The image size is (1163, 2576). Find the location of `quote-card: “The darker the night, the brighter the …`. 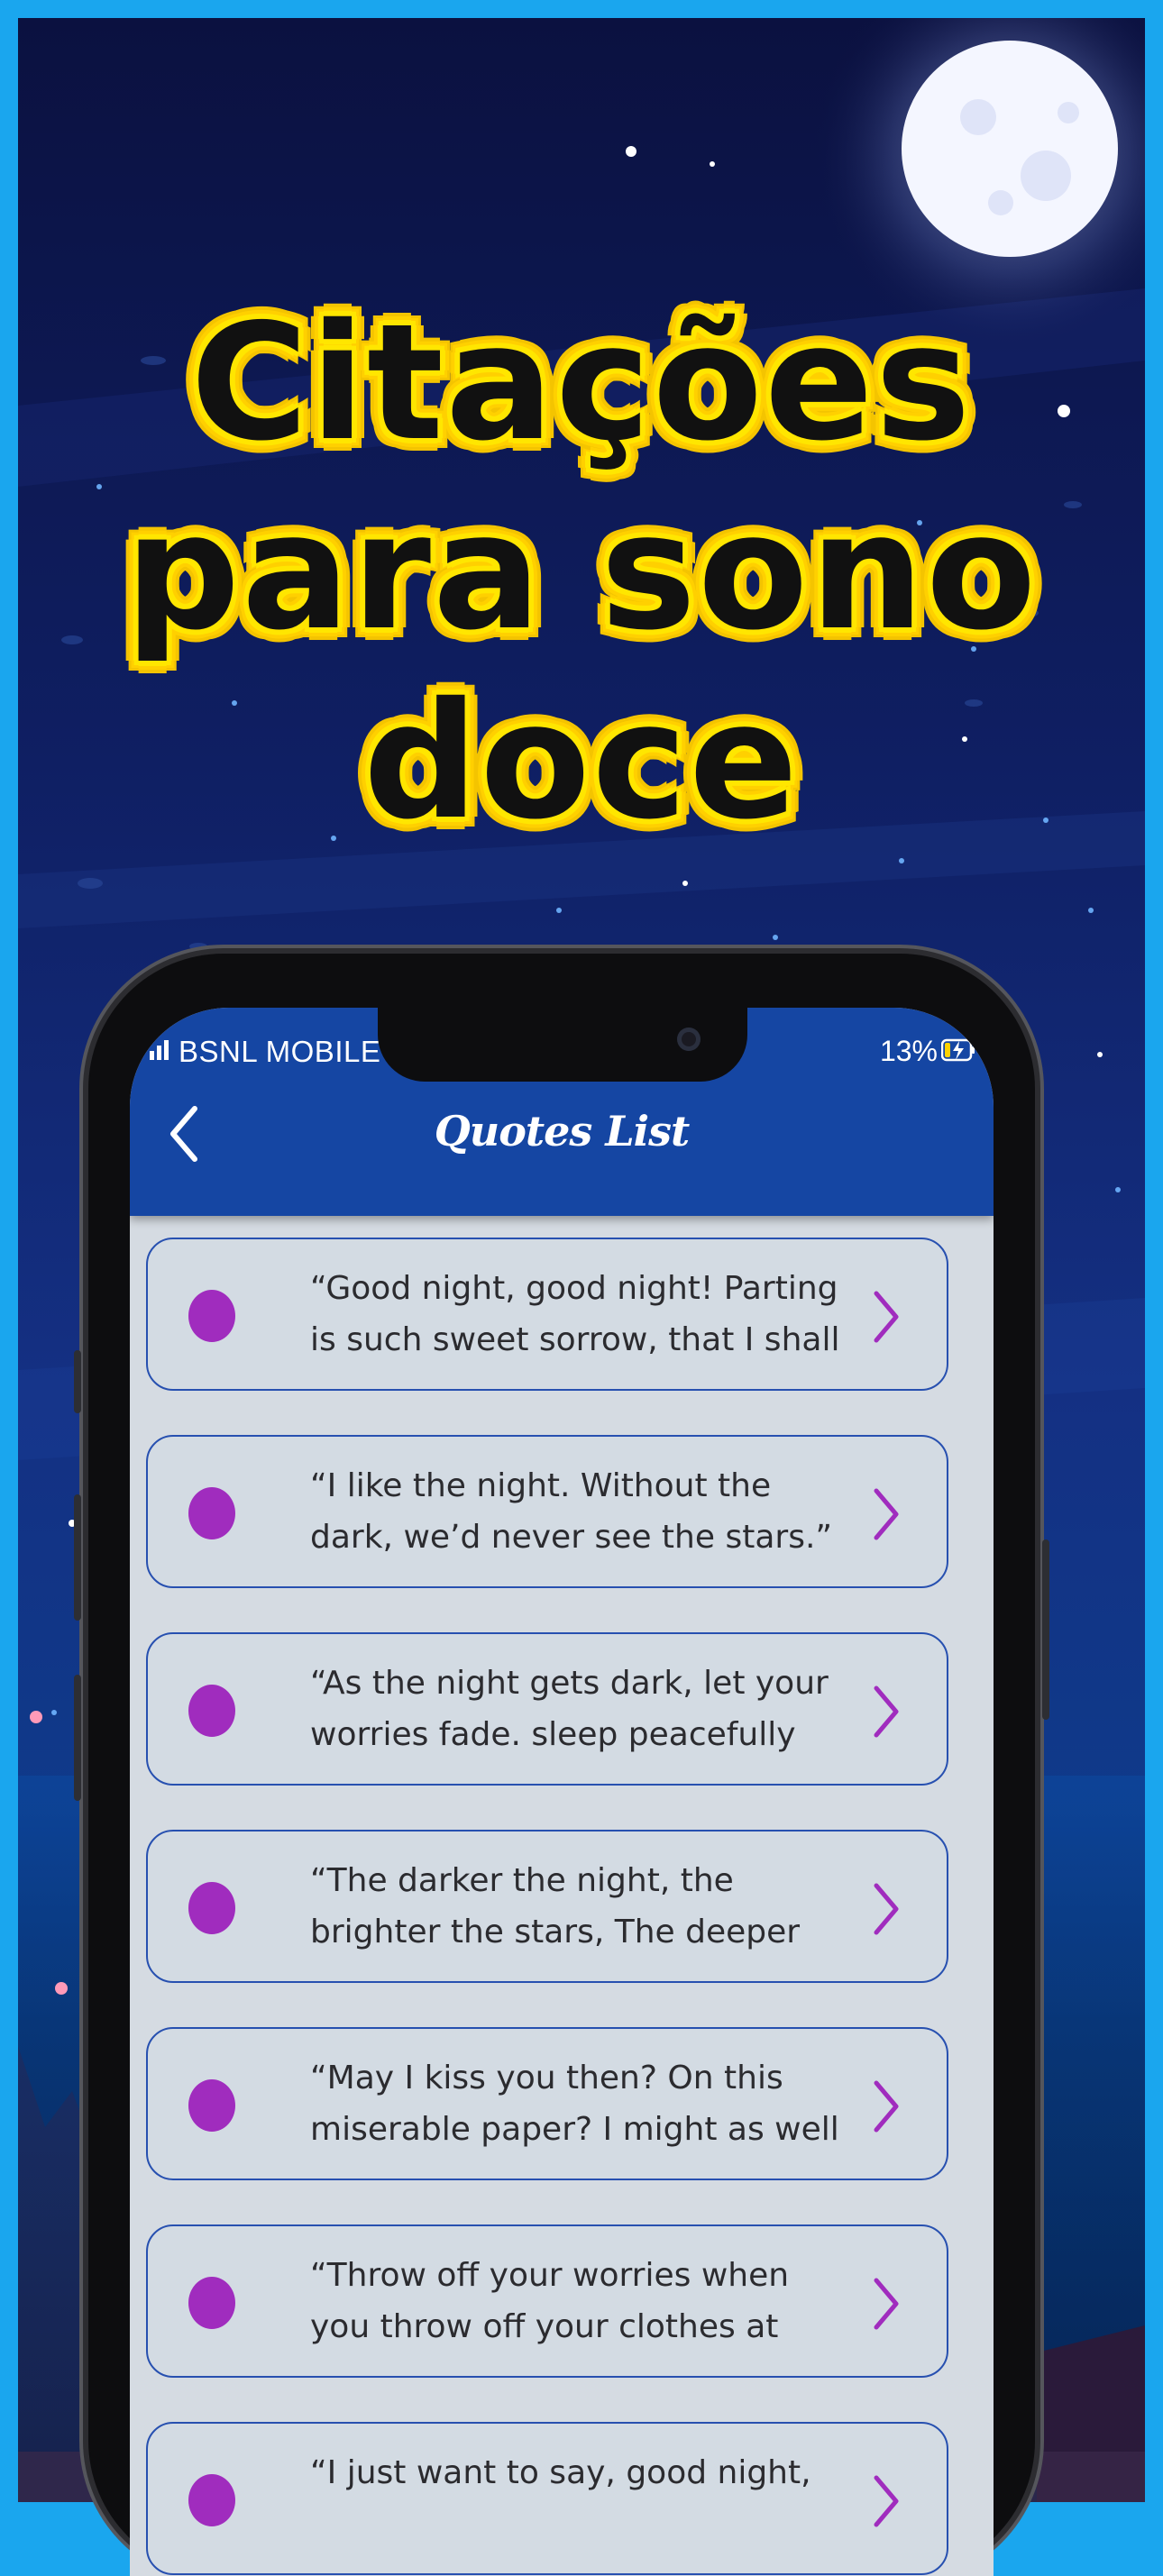

quote-card: “The darker the night, the brighter the … is located at coordinates (547, 1906).